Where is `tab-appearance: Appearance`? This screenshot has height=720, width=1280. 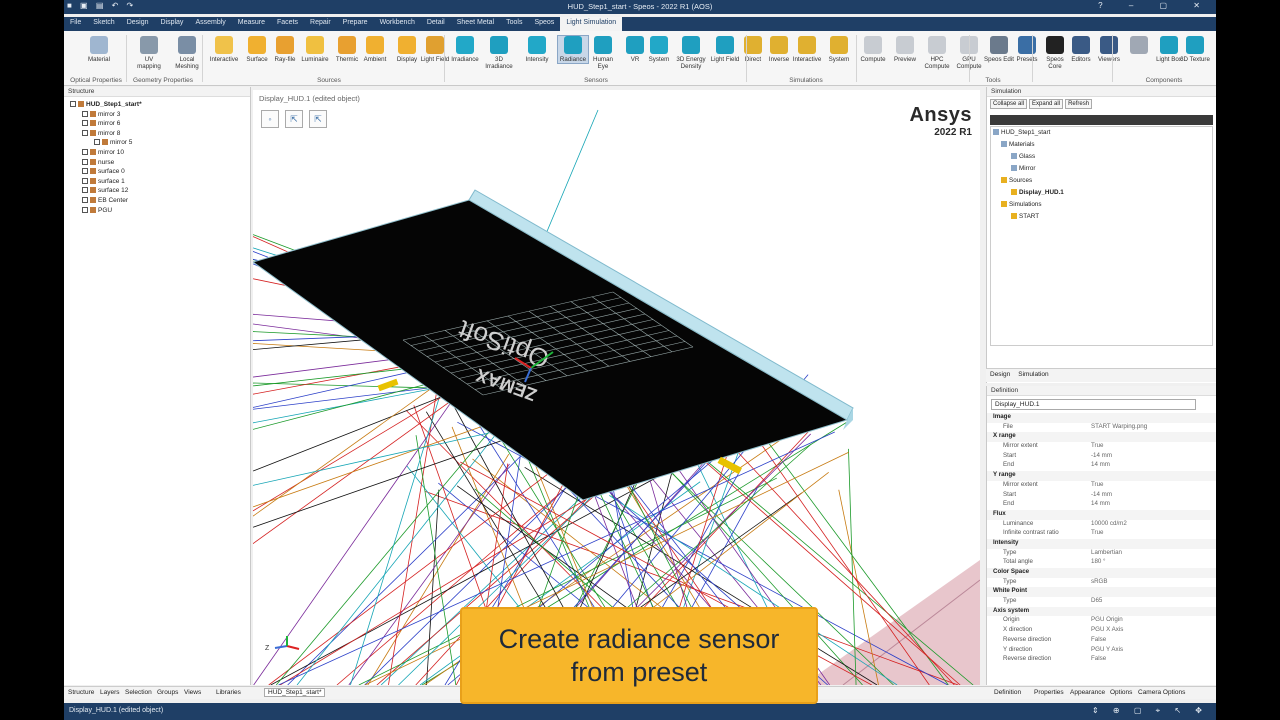 tab-appearance: Appearance is located at coordinates (1087, 692).